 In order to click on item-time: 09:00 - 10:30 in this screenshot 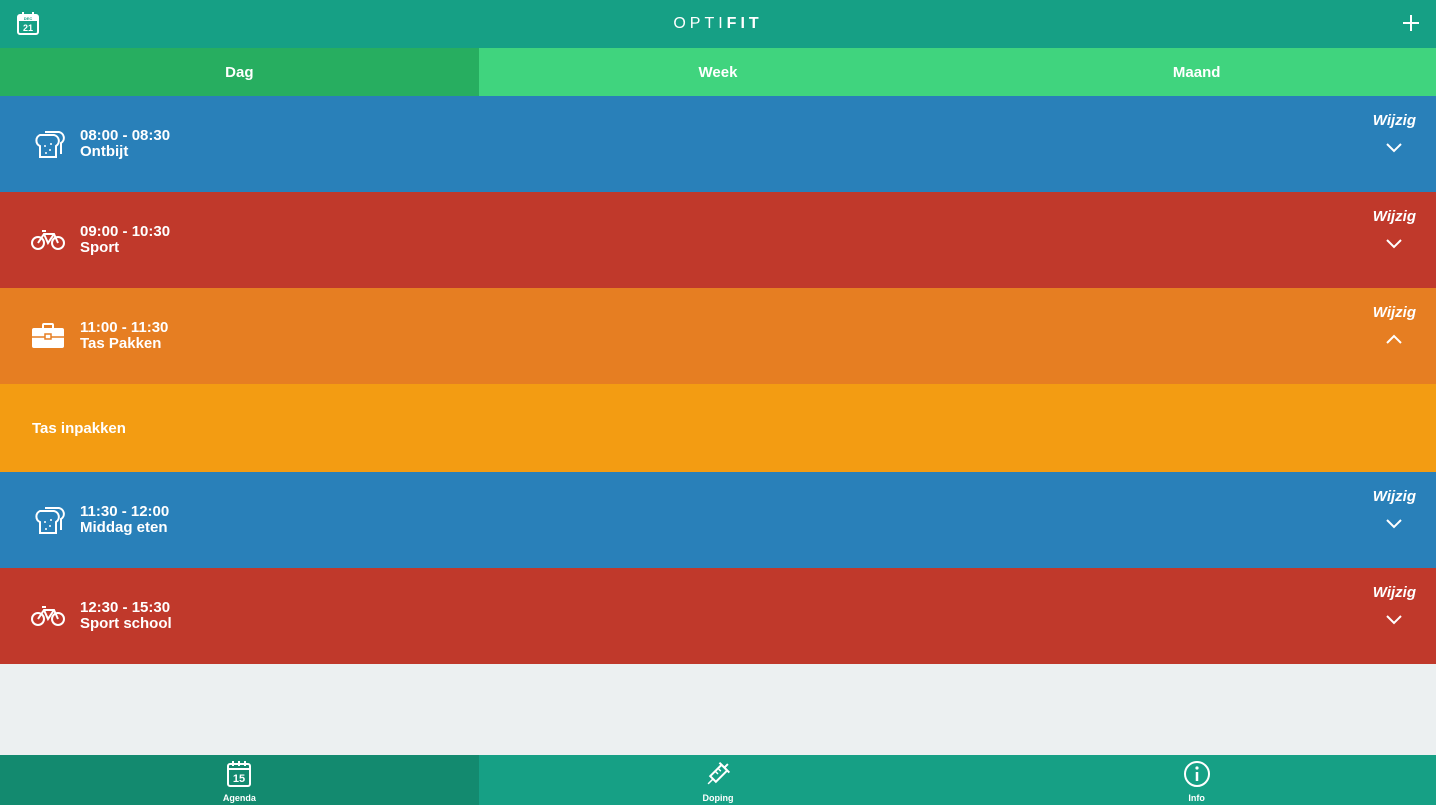, I will do `click(125, 231)`.